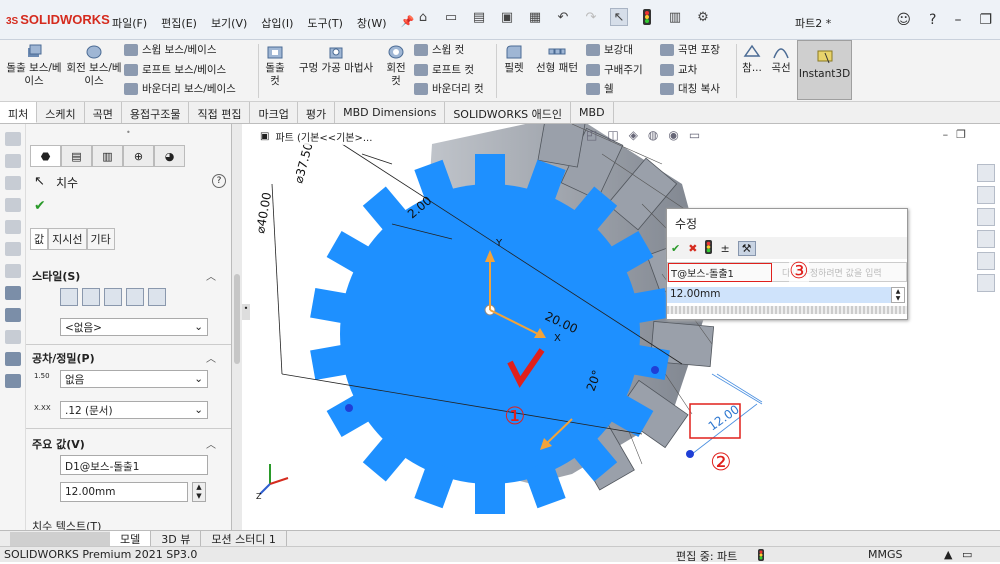  Describe the element at coordinates (591, 17) in the screenshot. I see `redo-icon: ↷` at that location.